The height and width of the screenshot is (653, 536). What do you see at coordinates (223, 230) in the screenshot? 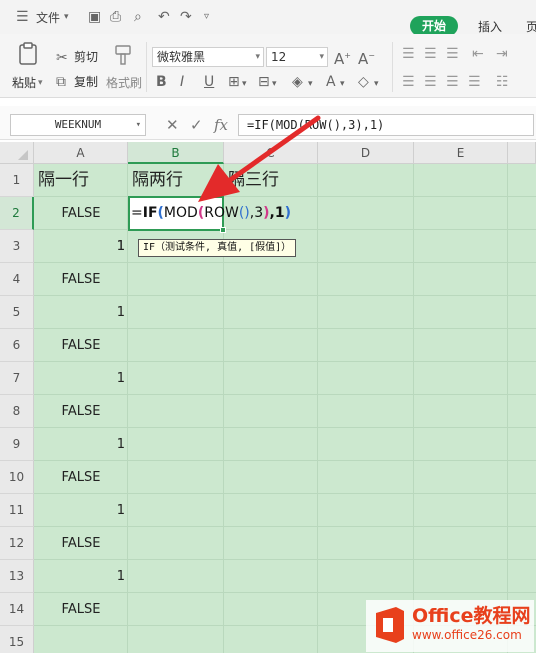
I see `fill-handle` at bounding box center [223, 230].